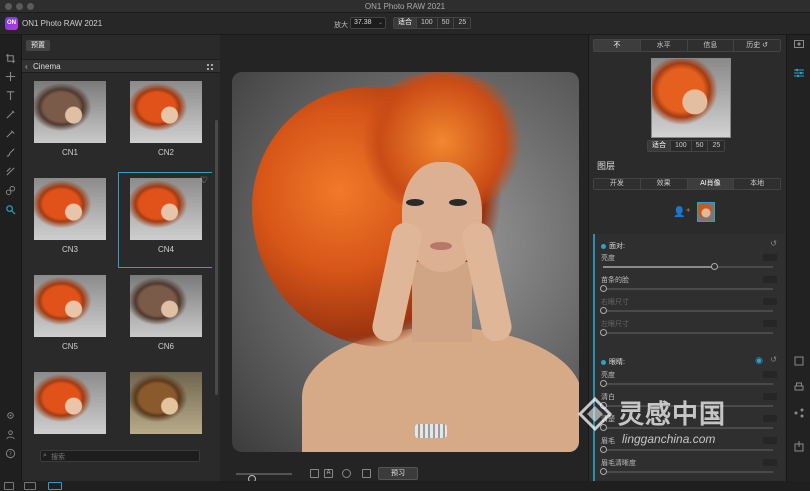 The width and height of the screenshot is (810, 491). I want to click on eye-visibility-icon: ◉, so click(759, 360).